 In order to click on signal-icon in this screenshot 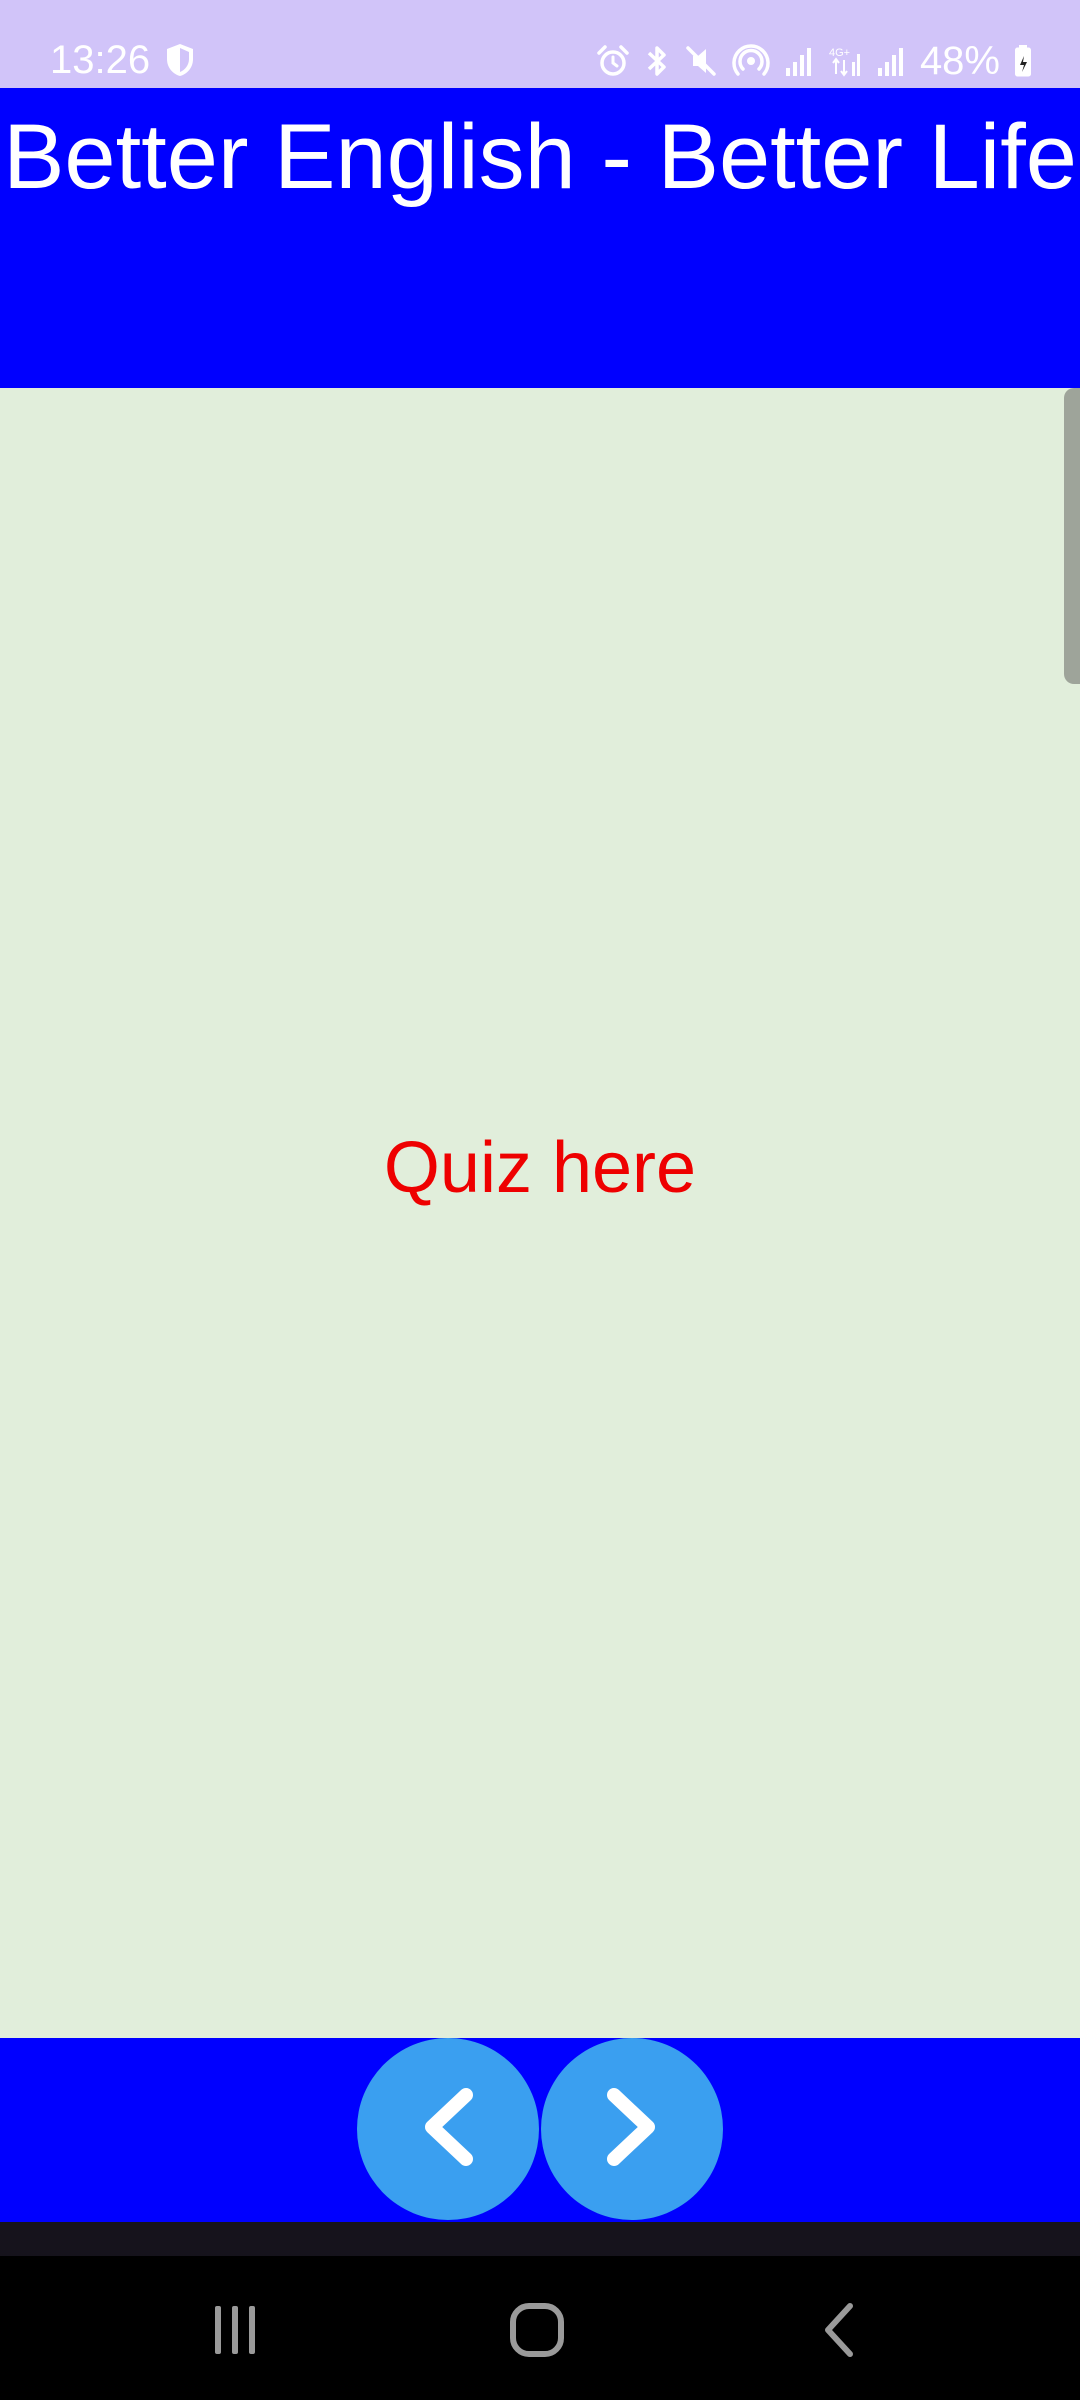, I will do `click(799, 61)`.